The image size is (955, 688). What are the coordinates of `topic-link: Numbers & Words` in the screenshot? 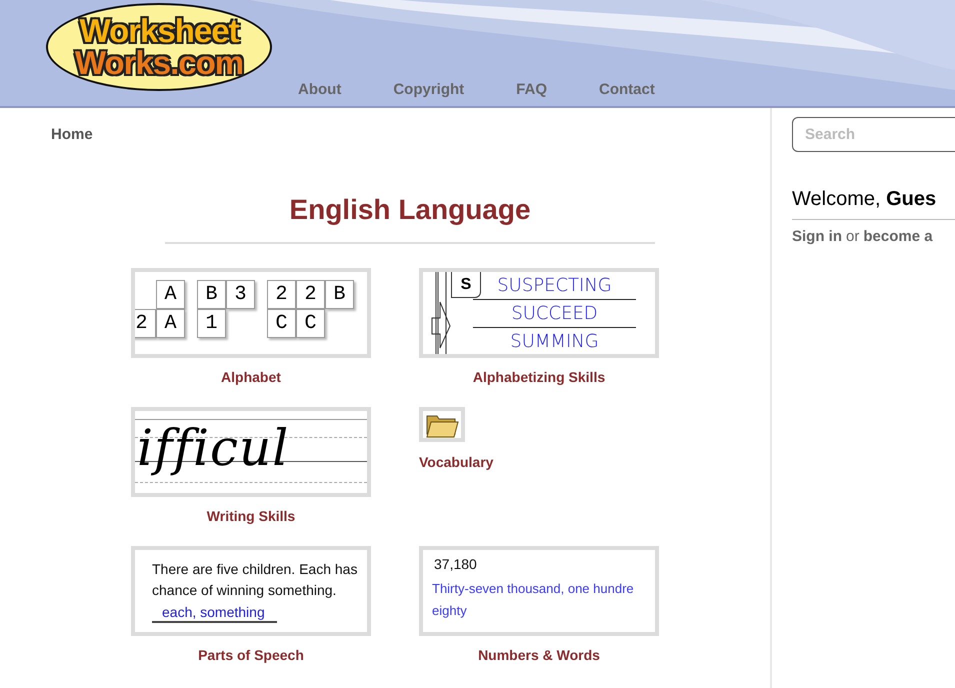 It's located at (539, 655).